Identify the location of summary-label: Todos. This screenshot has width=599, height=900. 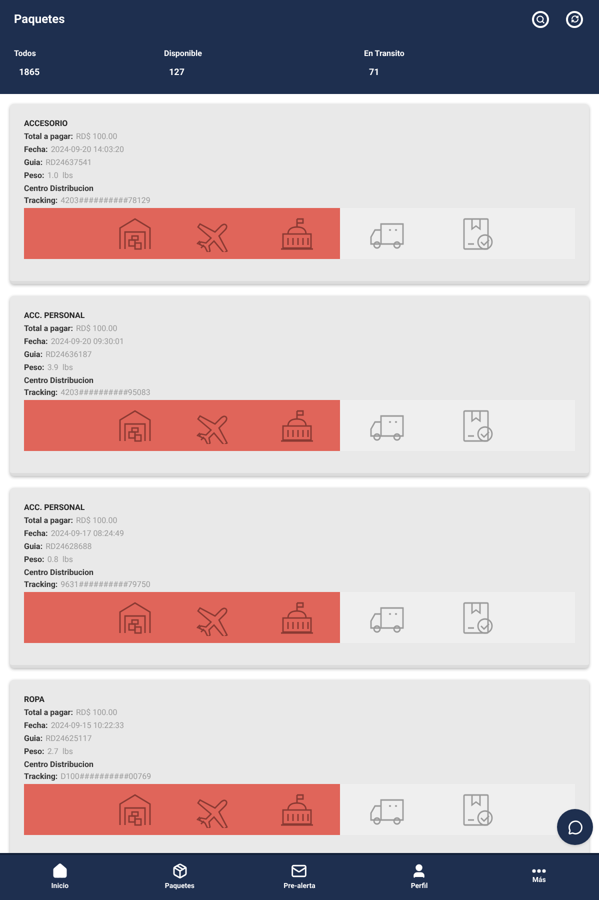
(25, 54).